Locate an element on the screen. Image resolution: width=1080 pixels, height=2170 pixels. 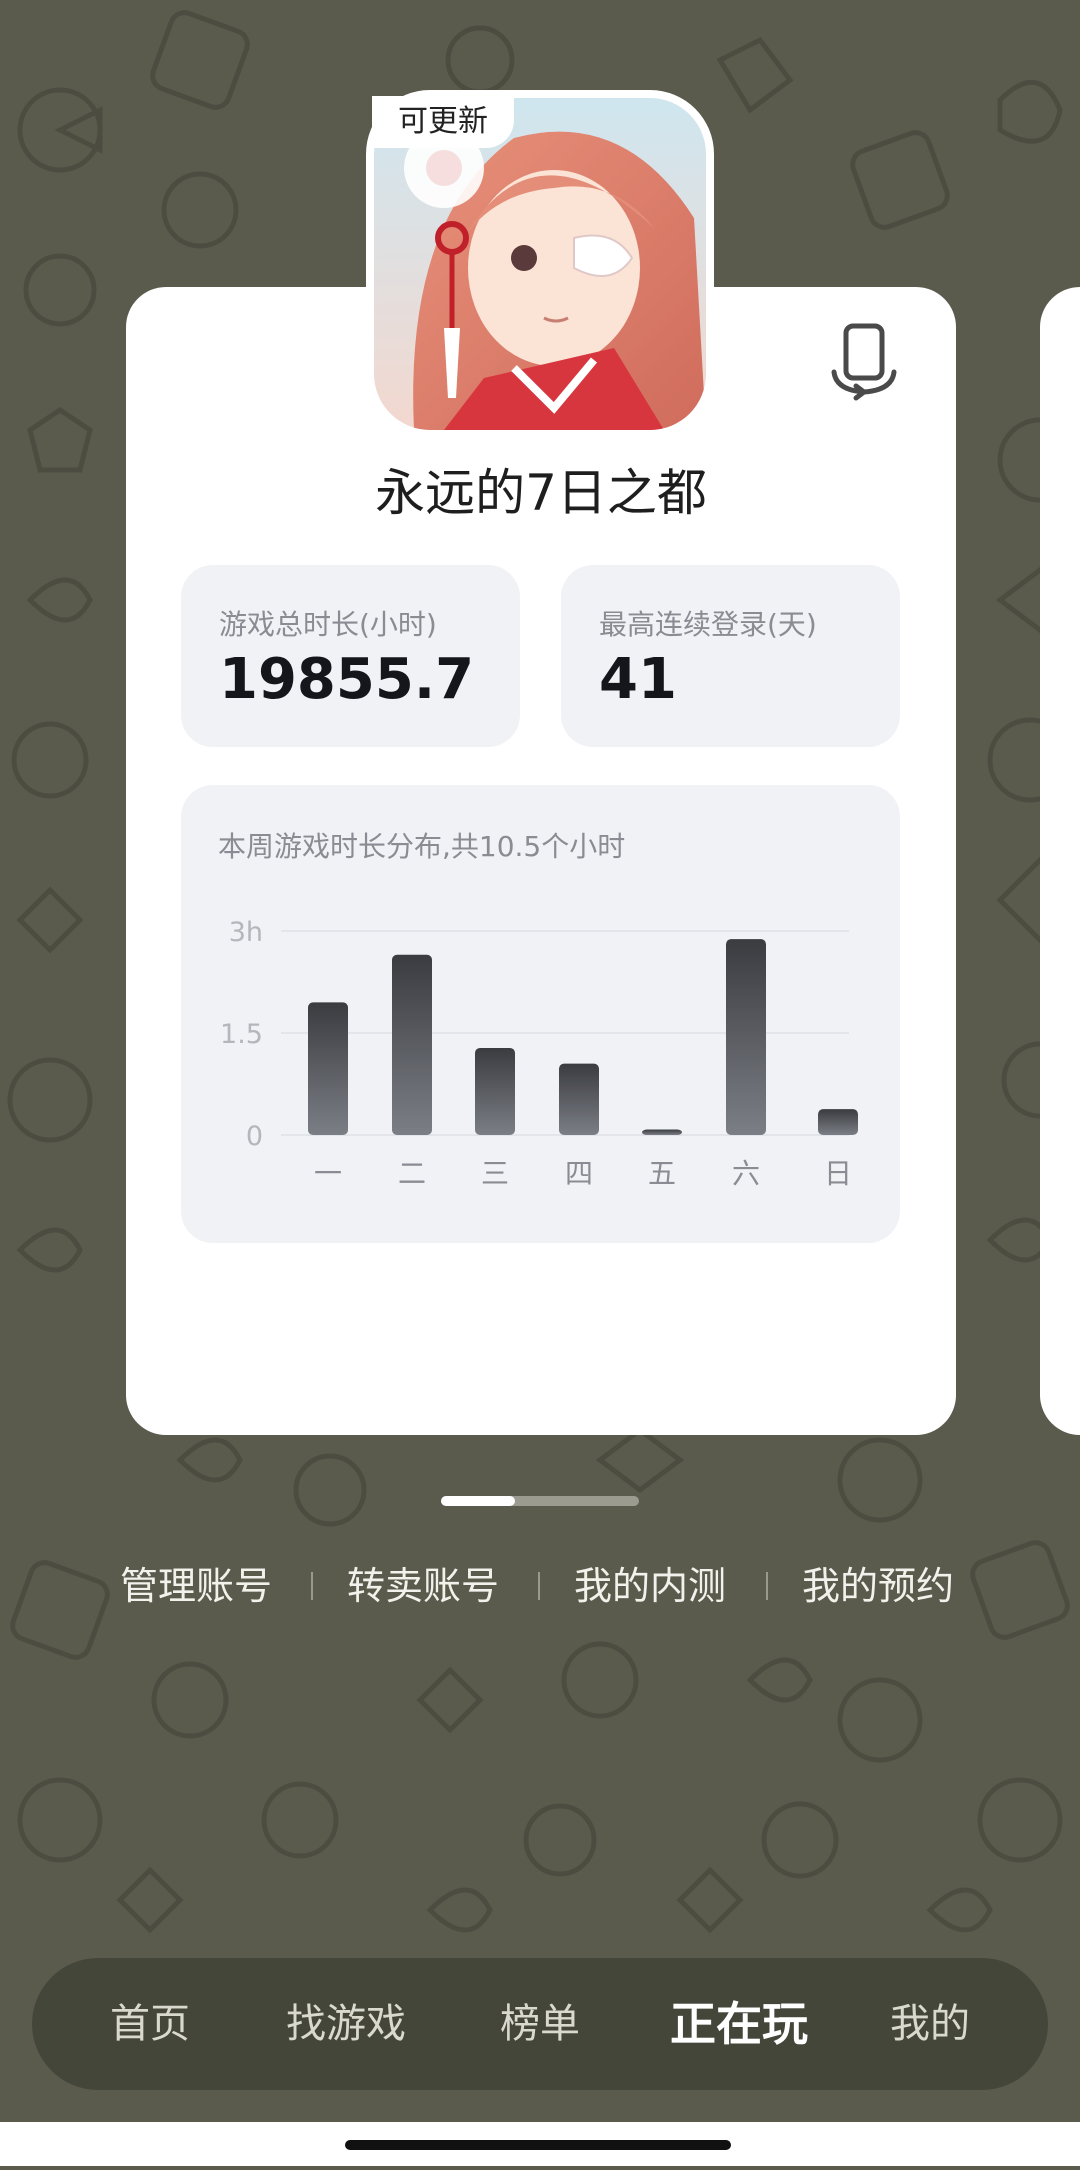
update-badge: 可更新 is located at coordinates (443, 122).